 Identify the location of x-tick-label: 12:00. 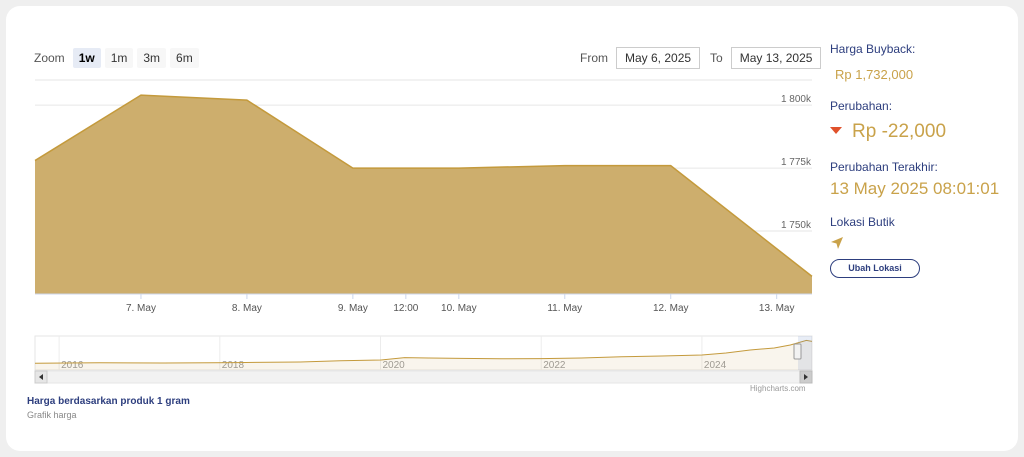
(405, 308).